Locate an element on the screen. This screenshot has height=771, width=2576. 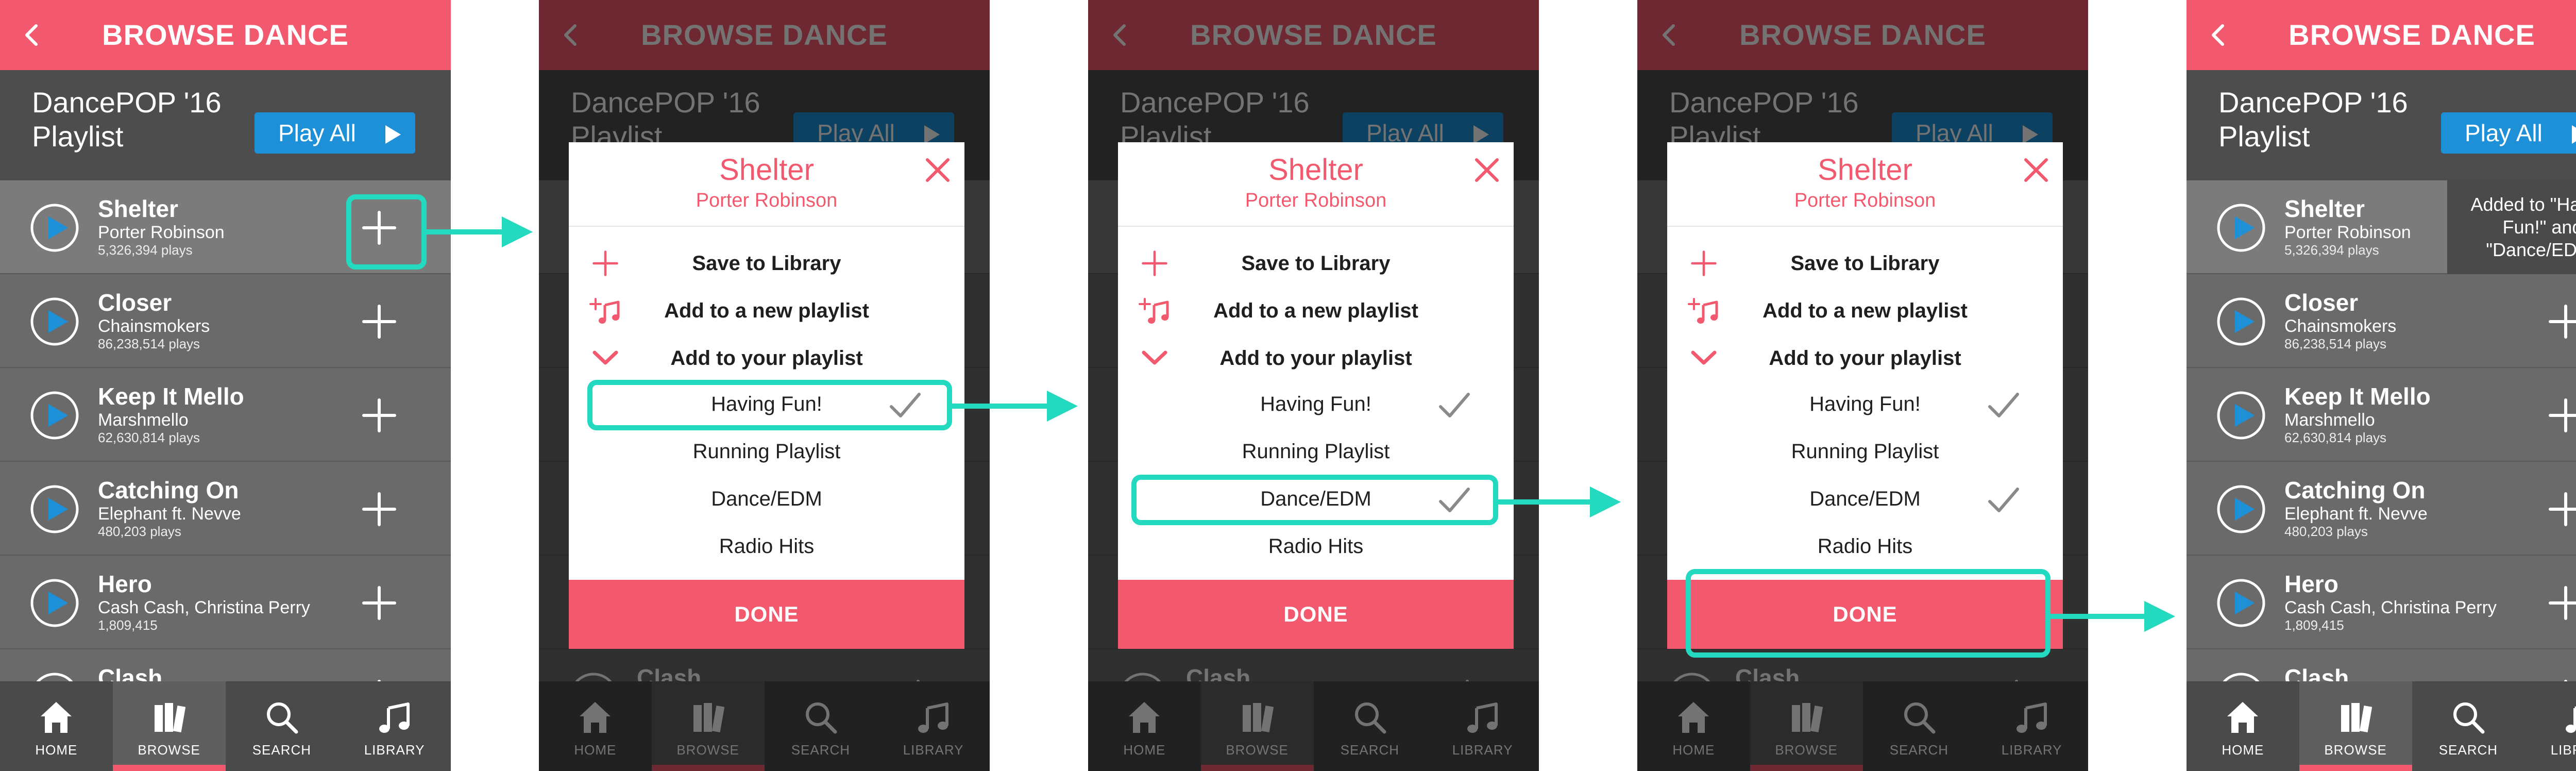
browse-icon is located at coordinates (2356, 718).